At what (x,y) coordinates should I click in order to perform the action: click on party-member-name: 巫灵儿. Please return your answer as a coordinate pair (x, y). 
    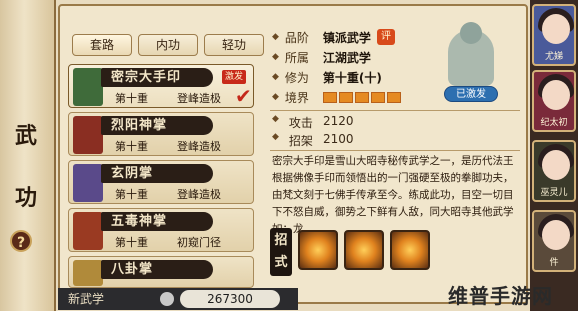
    Looking at the image, I should click on (554, 193).